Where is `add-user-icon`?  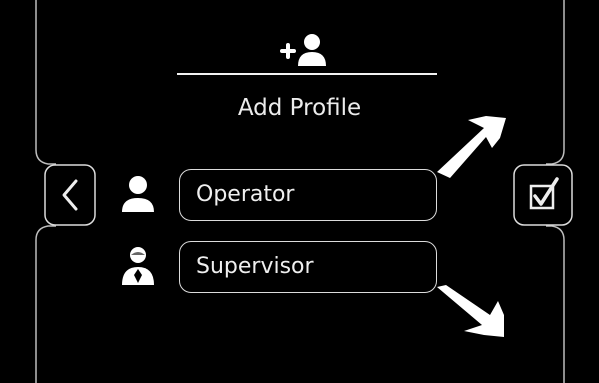
add-user-icon is located at coordinates (303, 50).